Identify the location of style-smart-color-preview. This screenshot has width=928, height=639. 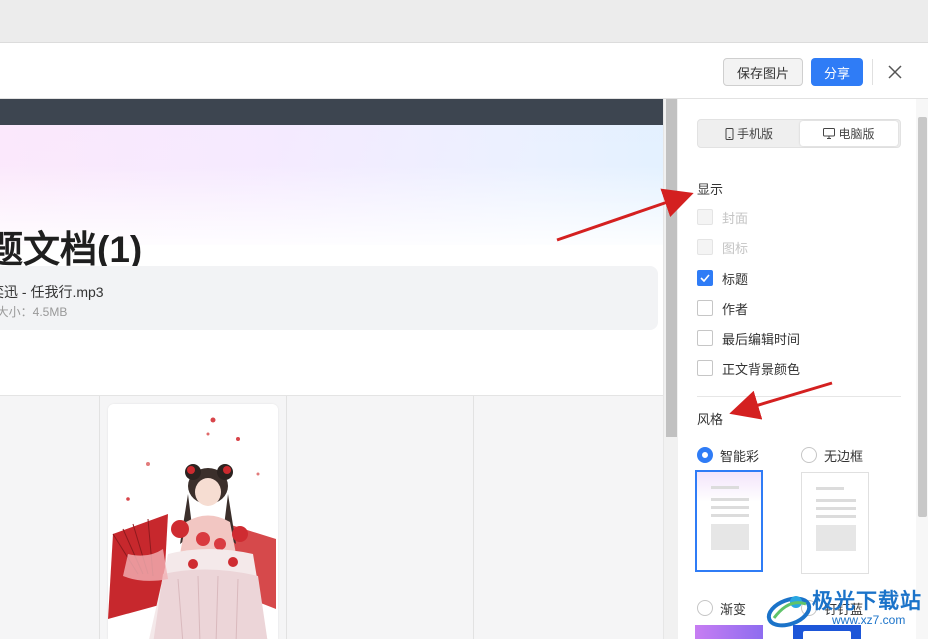
(729, 521).